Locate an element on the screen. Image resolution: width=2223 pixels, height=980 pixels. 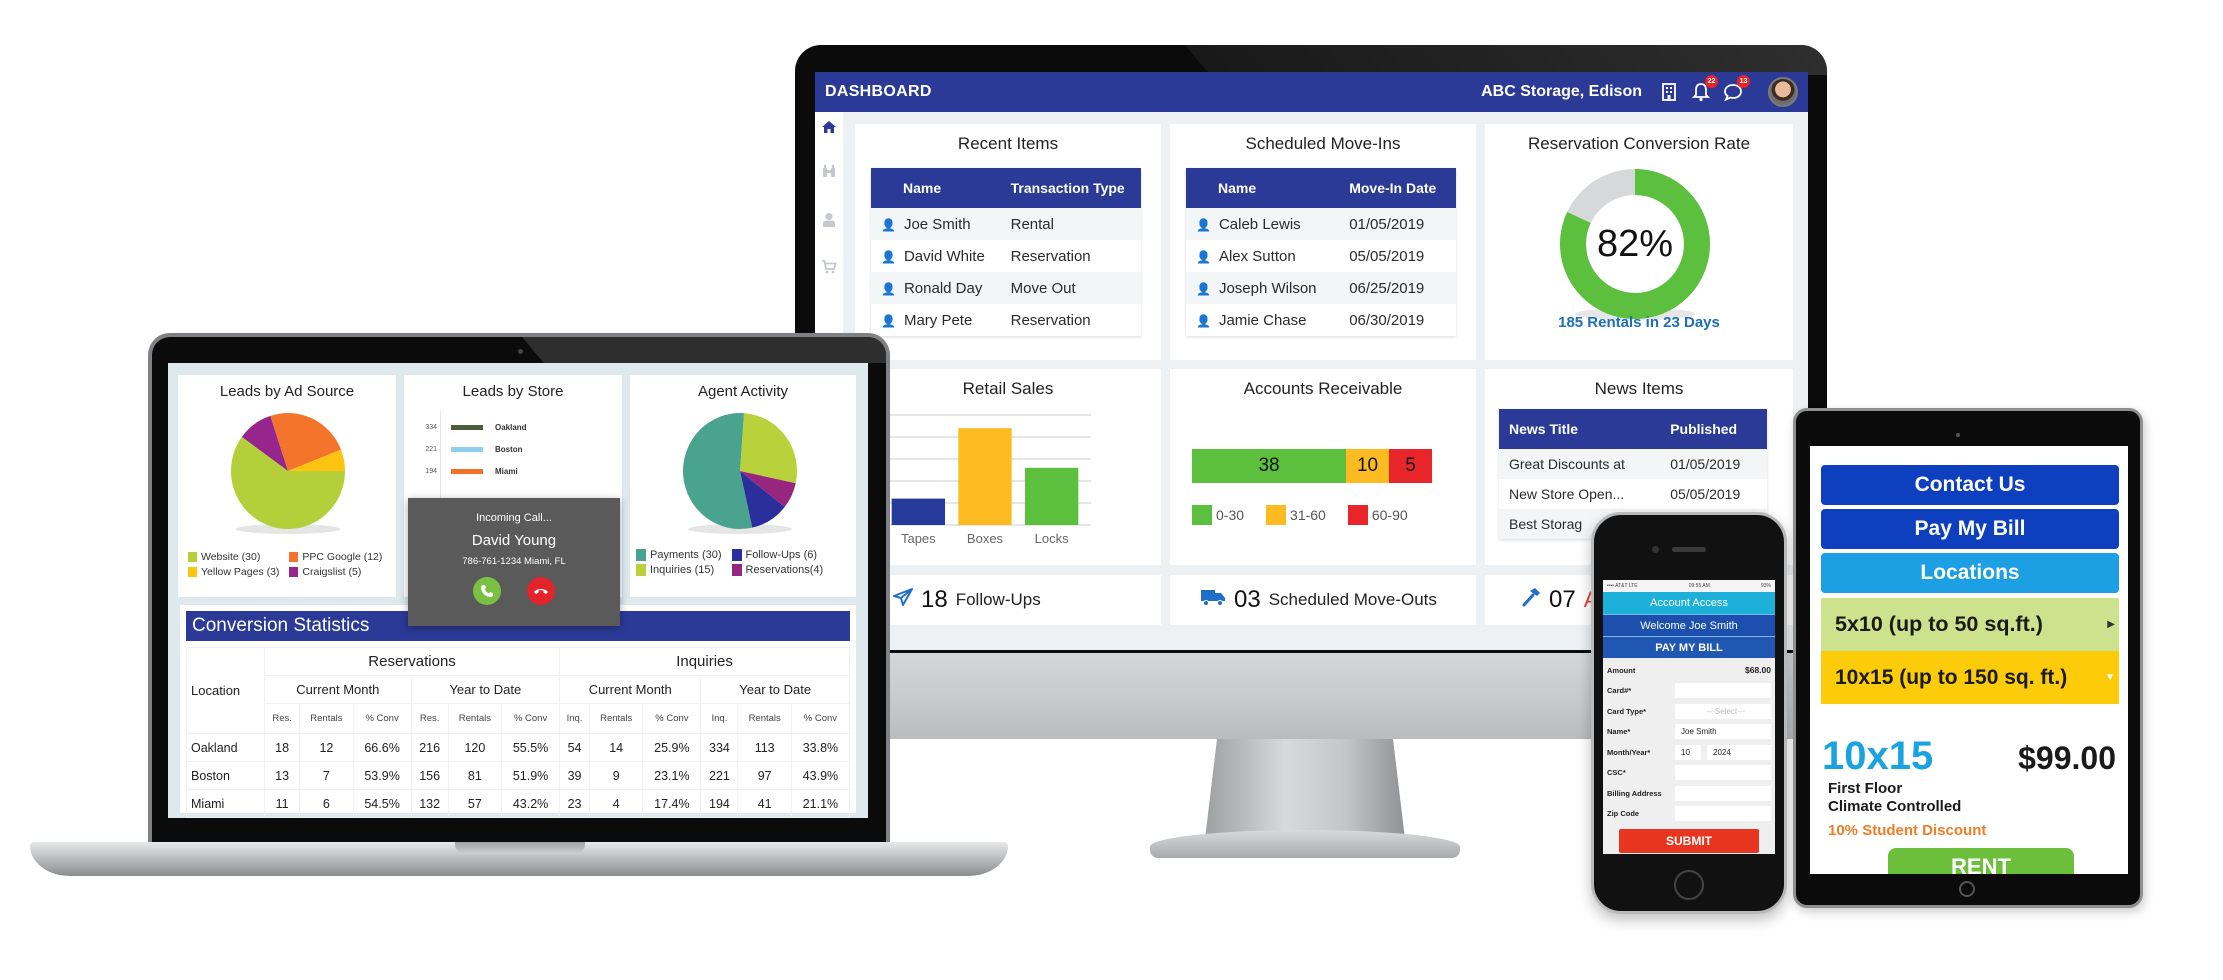
table-cell: 👤 David White is located at coordinates (936, 256).